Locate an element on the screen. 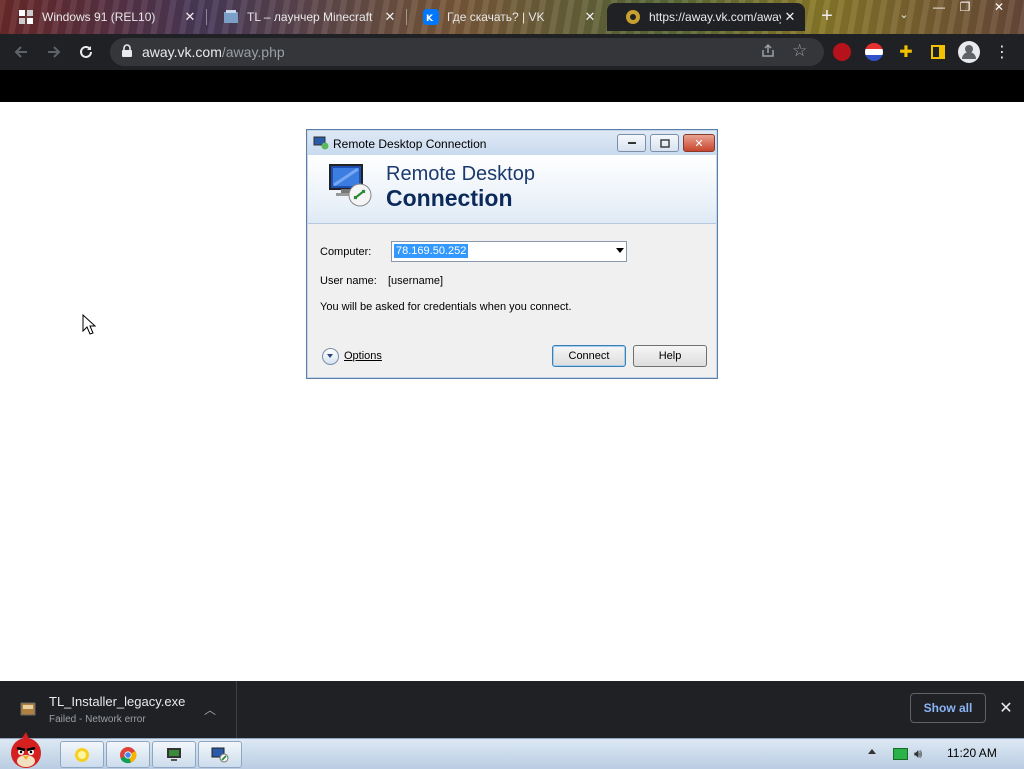 The image size is (1024, 769). tab-title: Windows 91 (REL10) is located at coordinates (99, 17).